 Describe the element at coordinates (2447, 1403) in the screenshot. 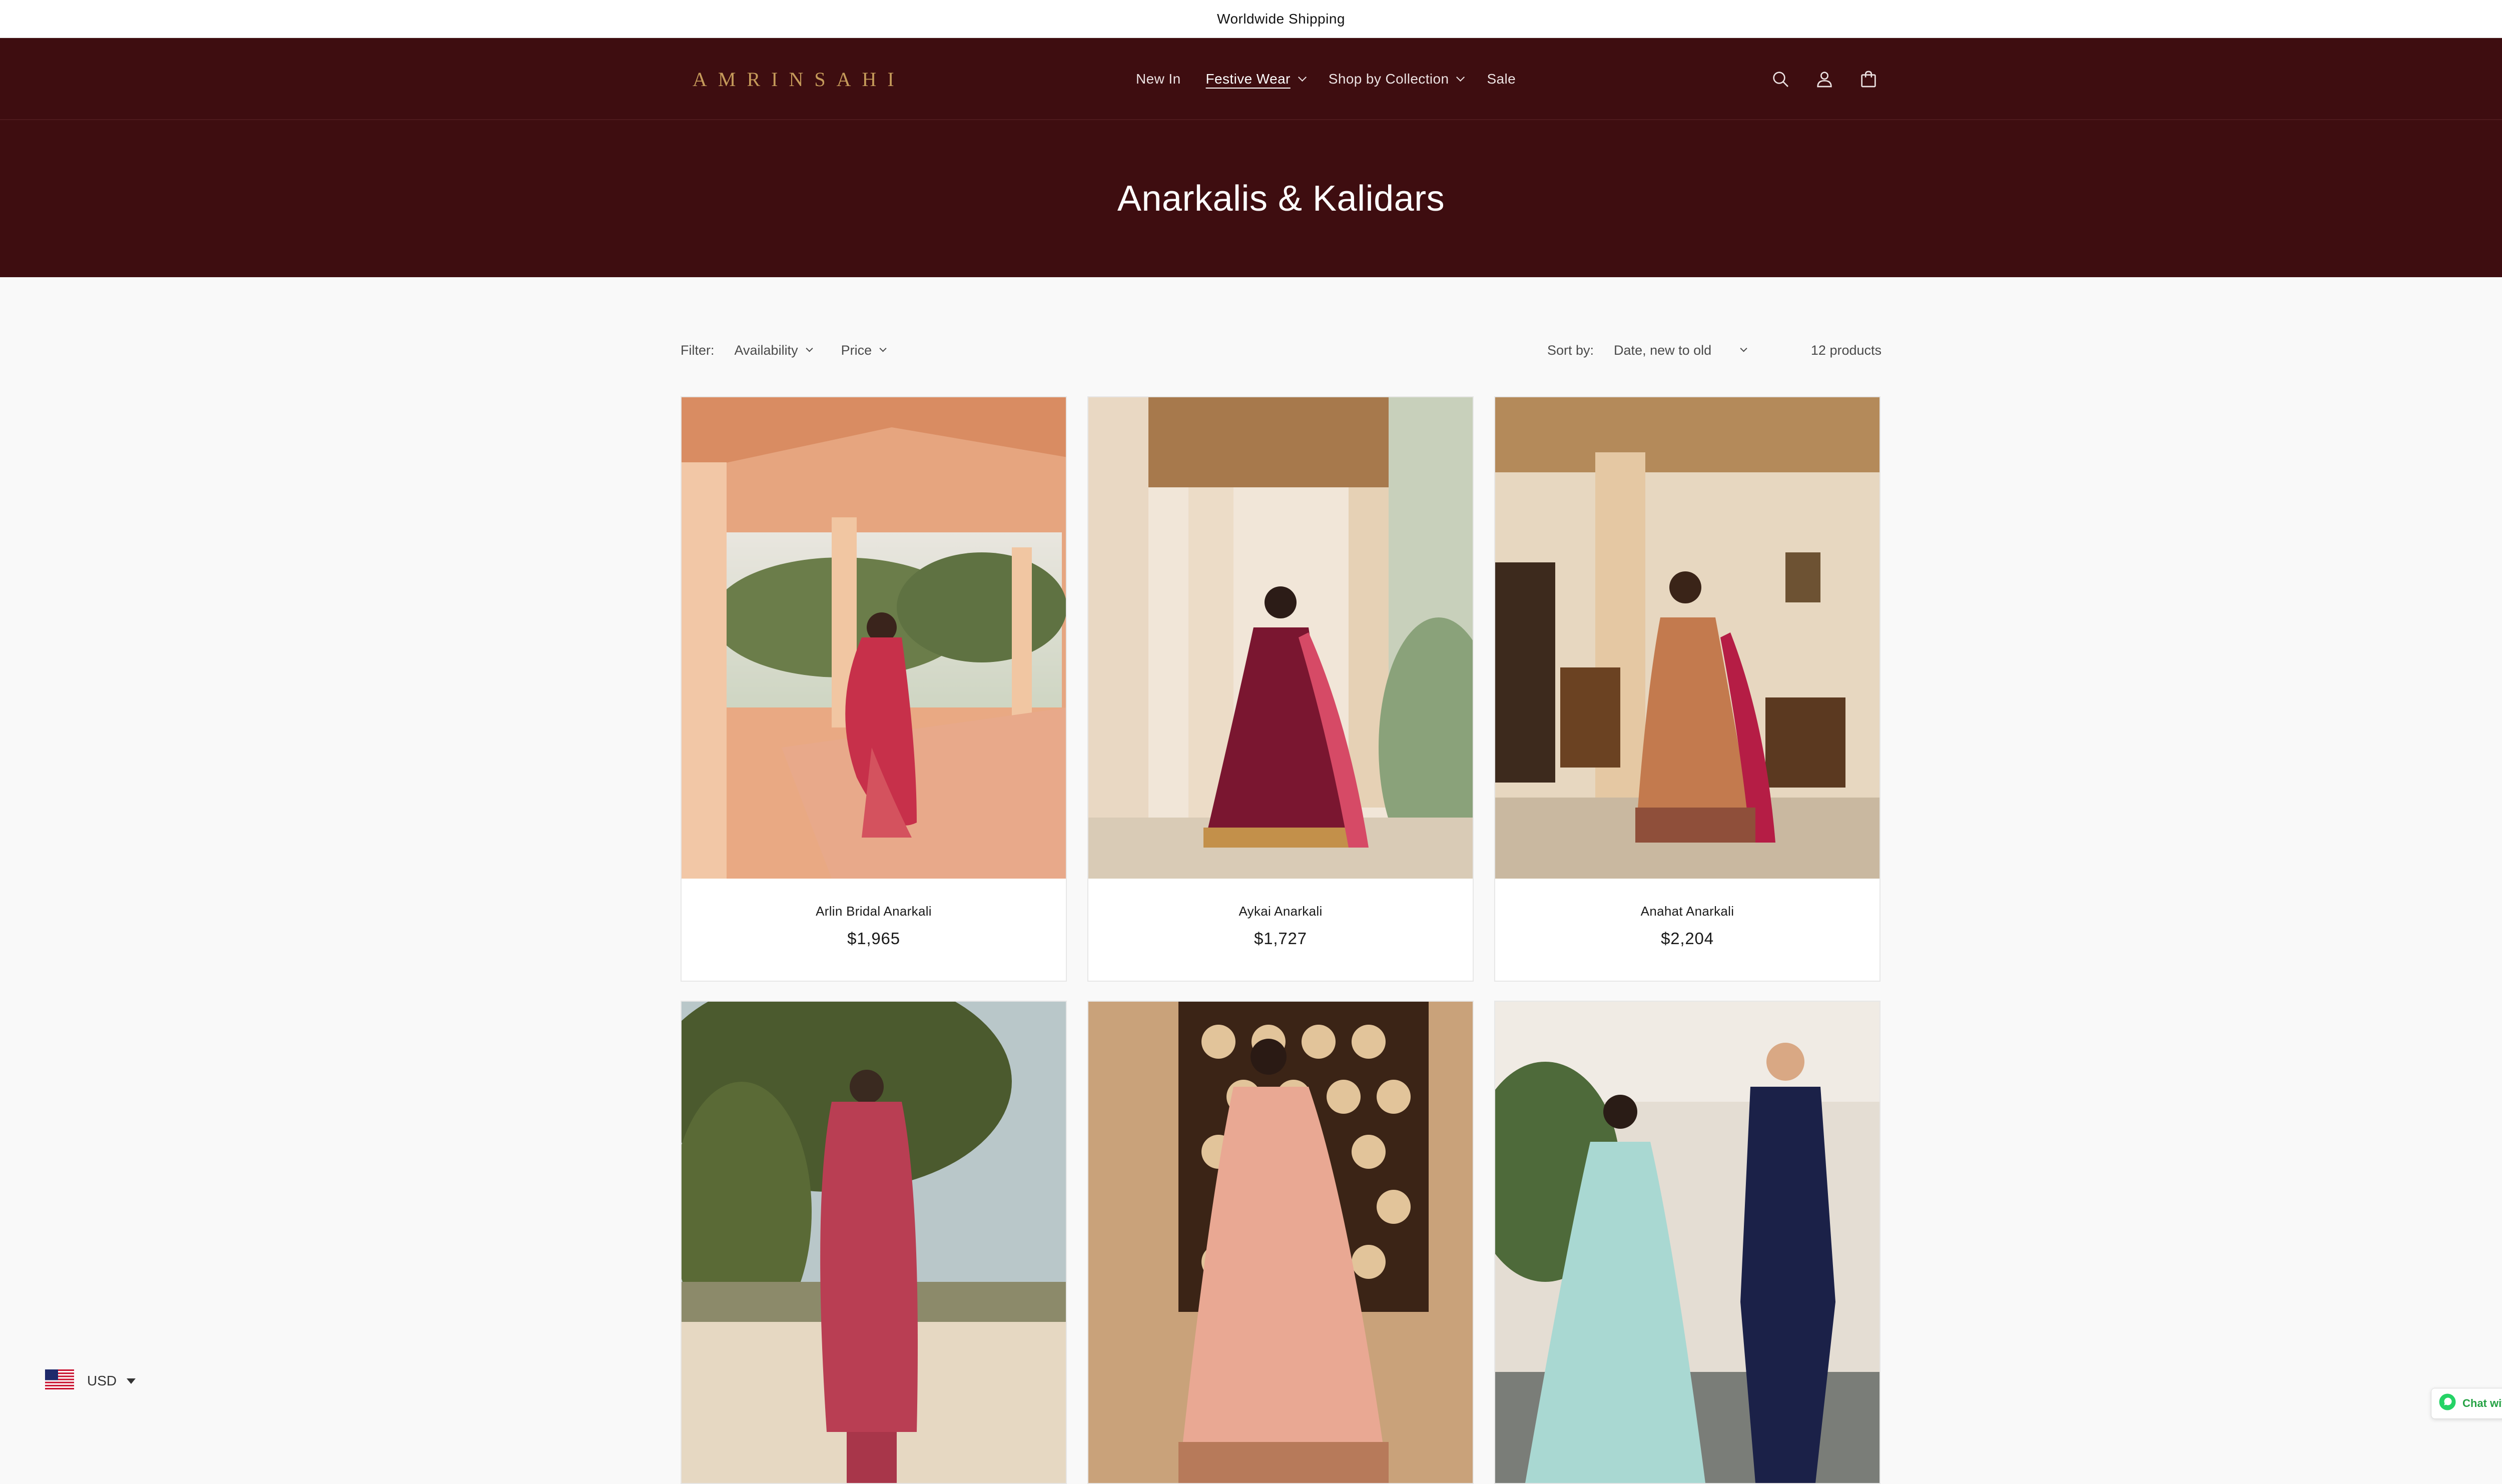

I see `whatsapp-icon` at that location.